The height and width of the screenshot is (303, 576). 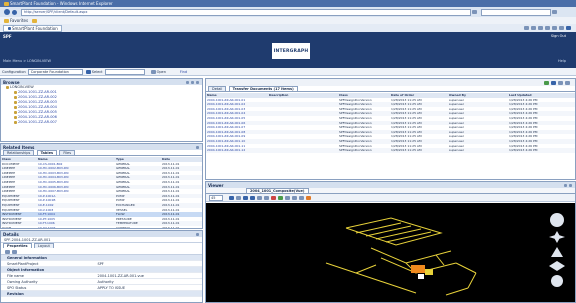 What do you see at coordinates (217, 88) in the screenshot?
I see `tab-detail: Detail` at bounding box center [217, 88].